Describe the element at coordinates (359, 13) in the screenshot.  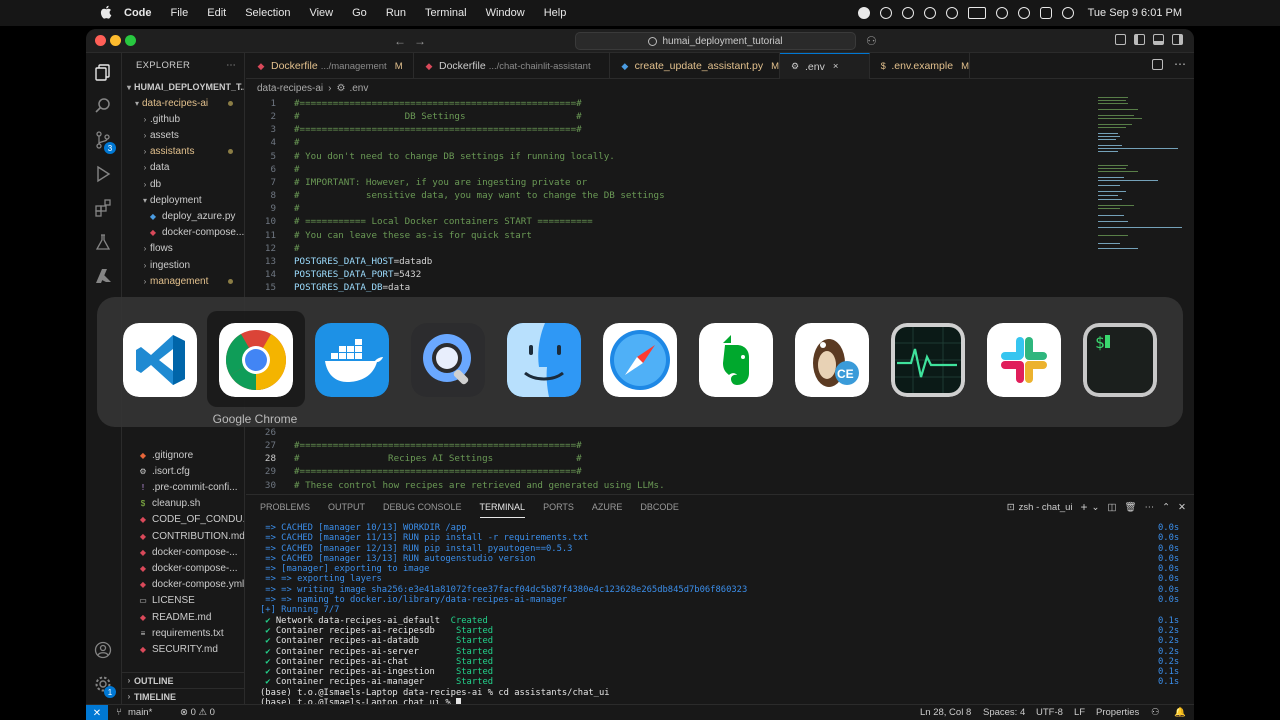
I see `menu-go: Go` at that location.